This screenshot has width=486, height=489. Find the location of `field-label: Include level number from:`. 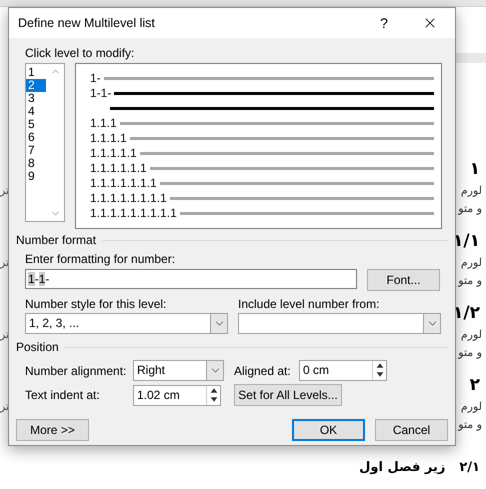

field-label: Include level number from: is located at coordinates (309, 304).